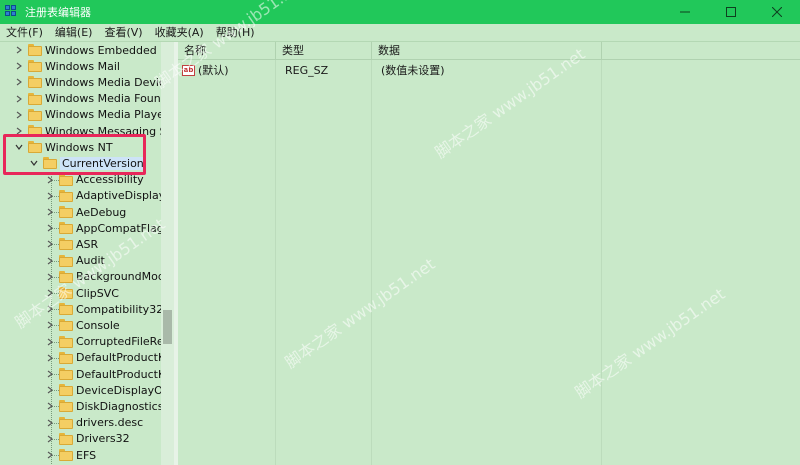 The width and height of the screenshot is (800, 465). I want to click on table-row: ab (默认) REG_SZ (数值未设置), so click(311, 70).